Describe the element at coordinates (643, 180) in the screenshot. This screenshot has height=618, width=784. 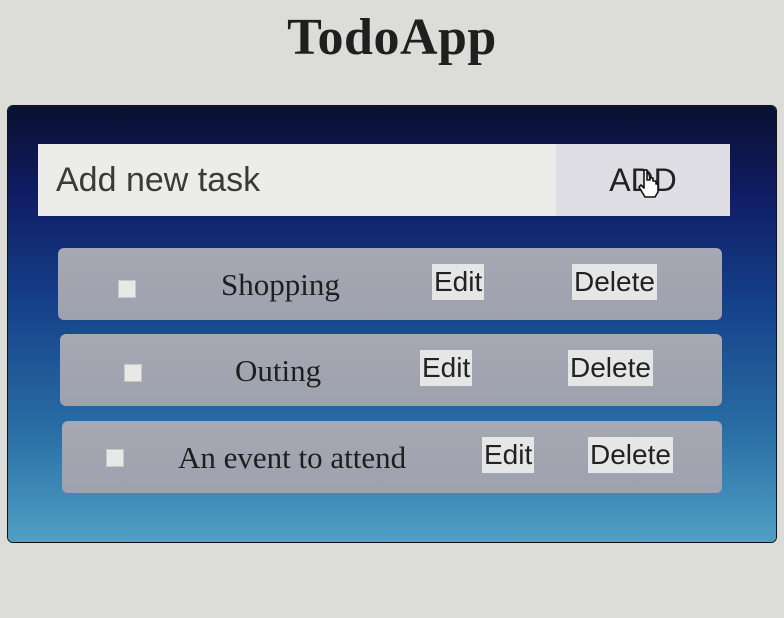
I see `add-button: ADD` at that location.